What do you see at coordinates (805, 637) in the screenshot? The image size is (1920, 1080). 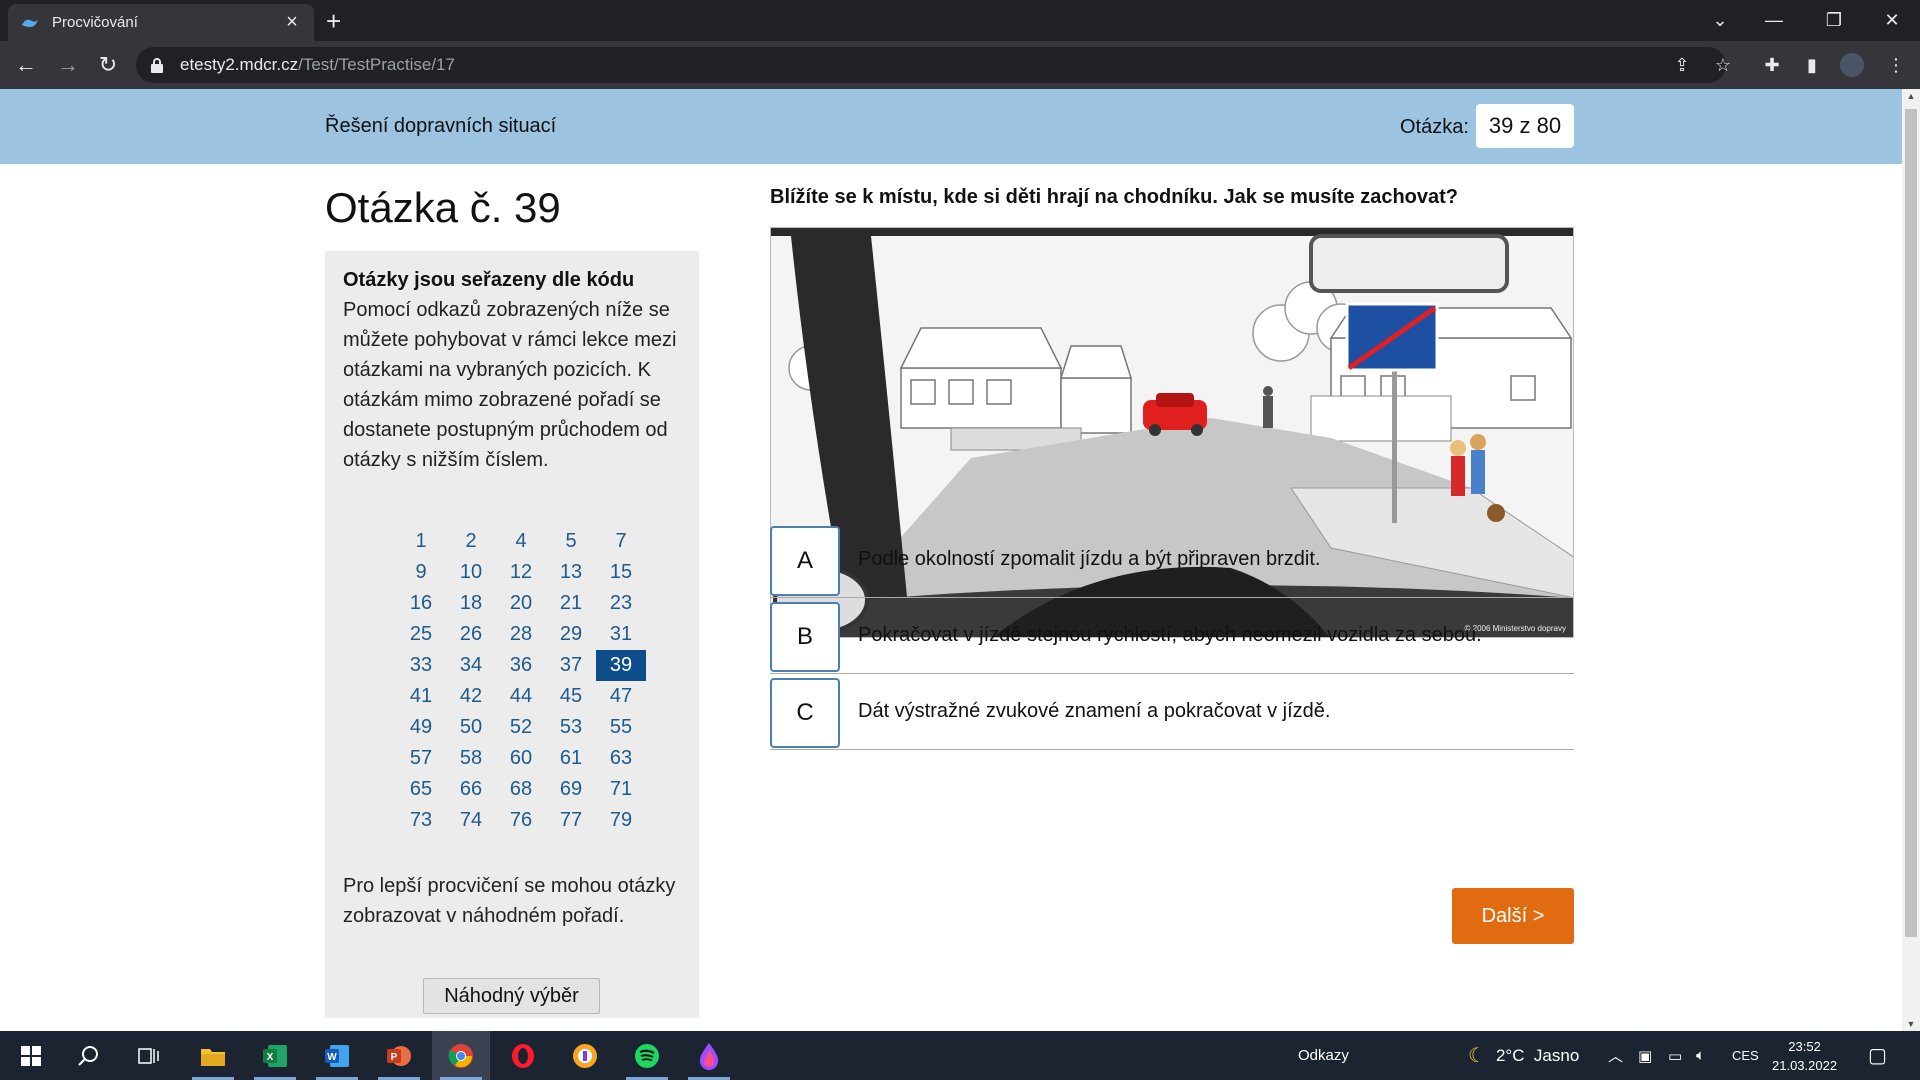 I see `answer-letter: B` at bounding box center [805, 637].